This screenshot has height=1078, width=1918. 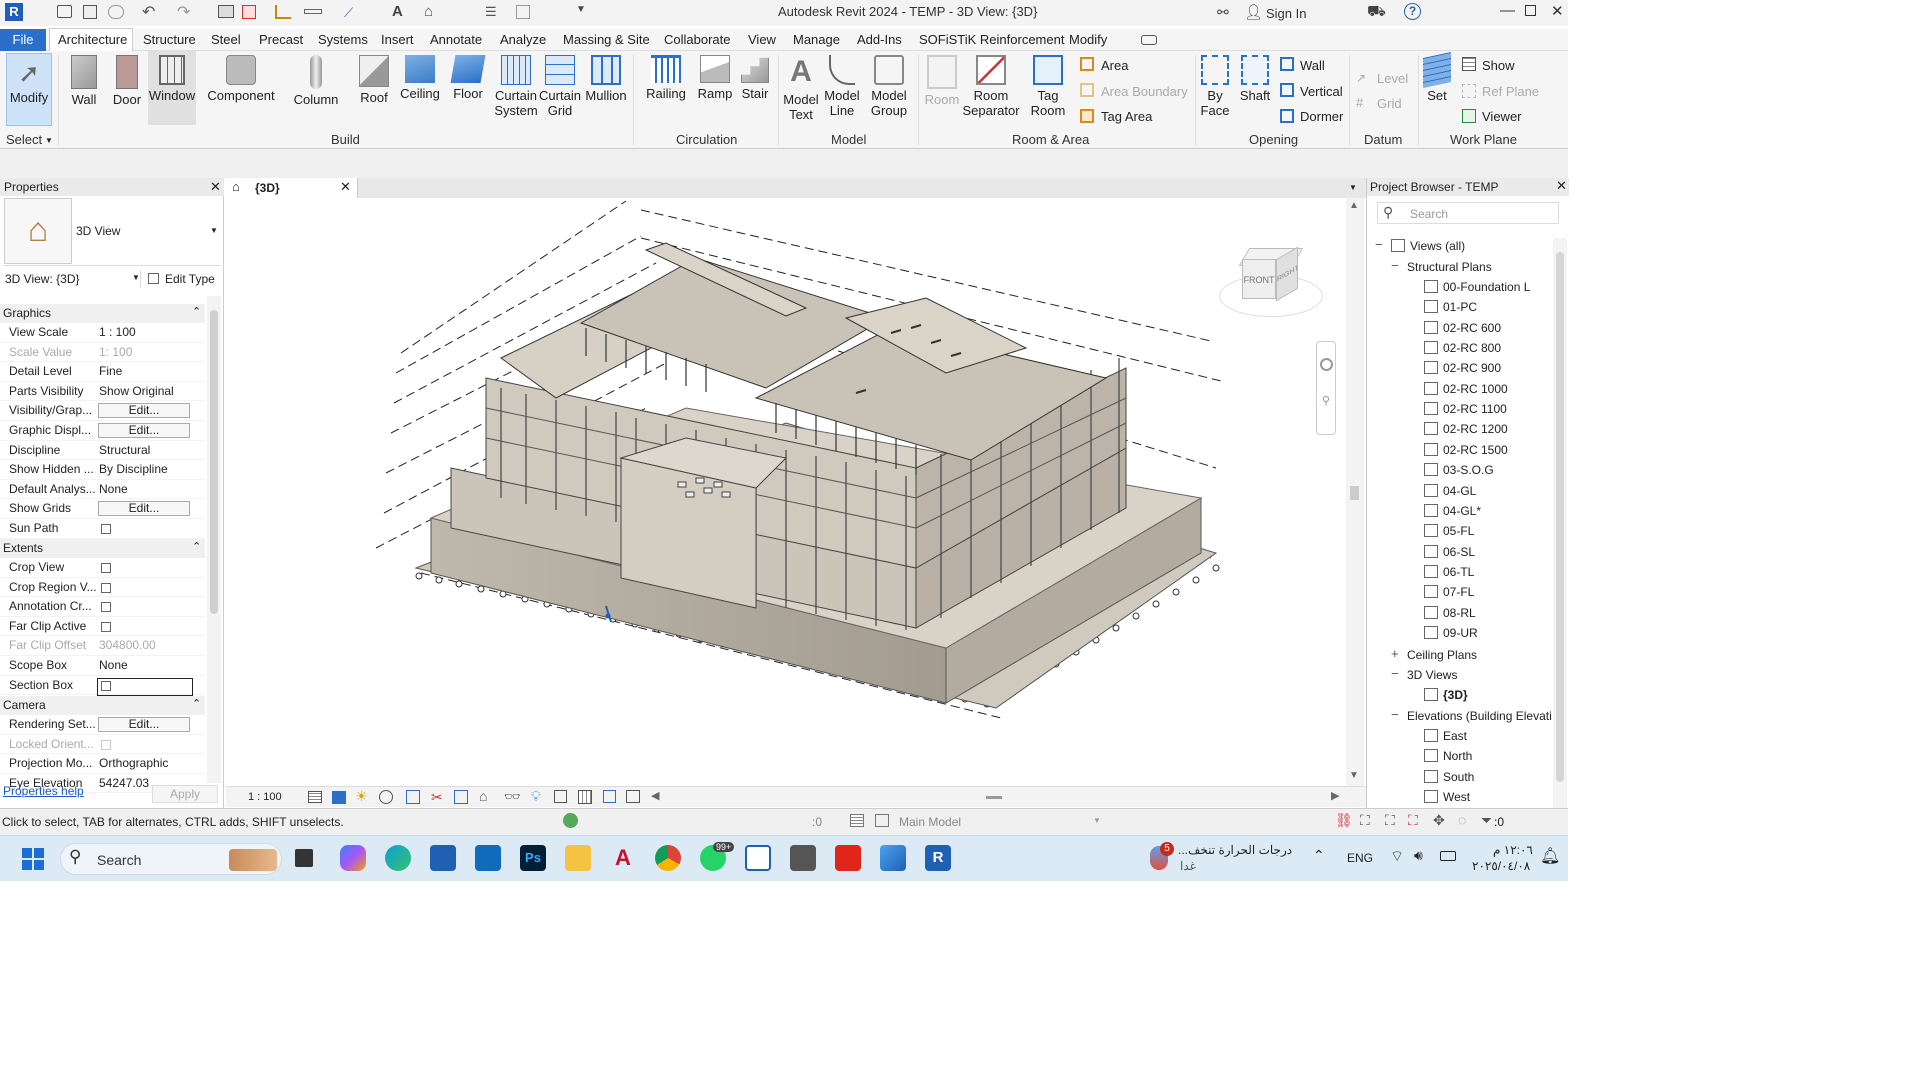 I want to click on tree-plan-item: 02-RC 600, so click(x=1462, y=327).